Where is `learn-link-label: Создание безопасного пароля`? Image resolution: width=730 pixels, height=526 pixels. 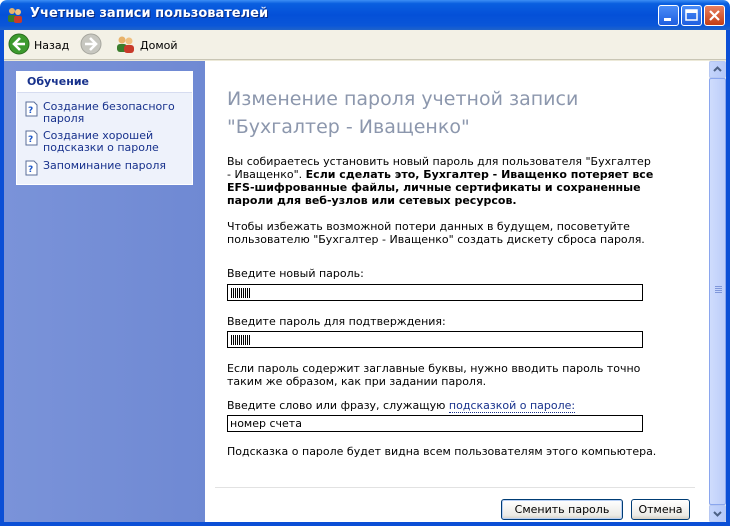
learn-link-label: Создание безопасного пароля is located at coordinates (109, 112).